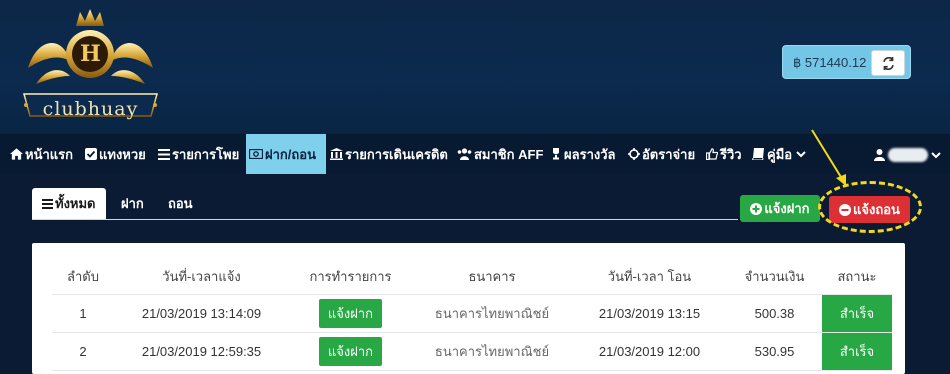  What do you see at coordinates (350, 277) in the screenshot?
I see `col-type: การทำรายการ` at bounding box center [350, 277].